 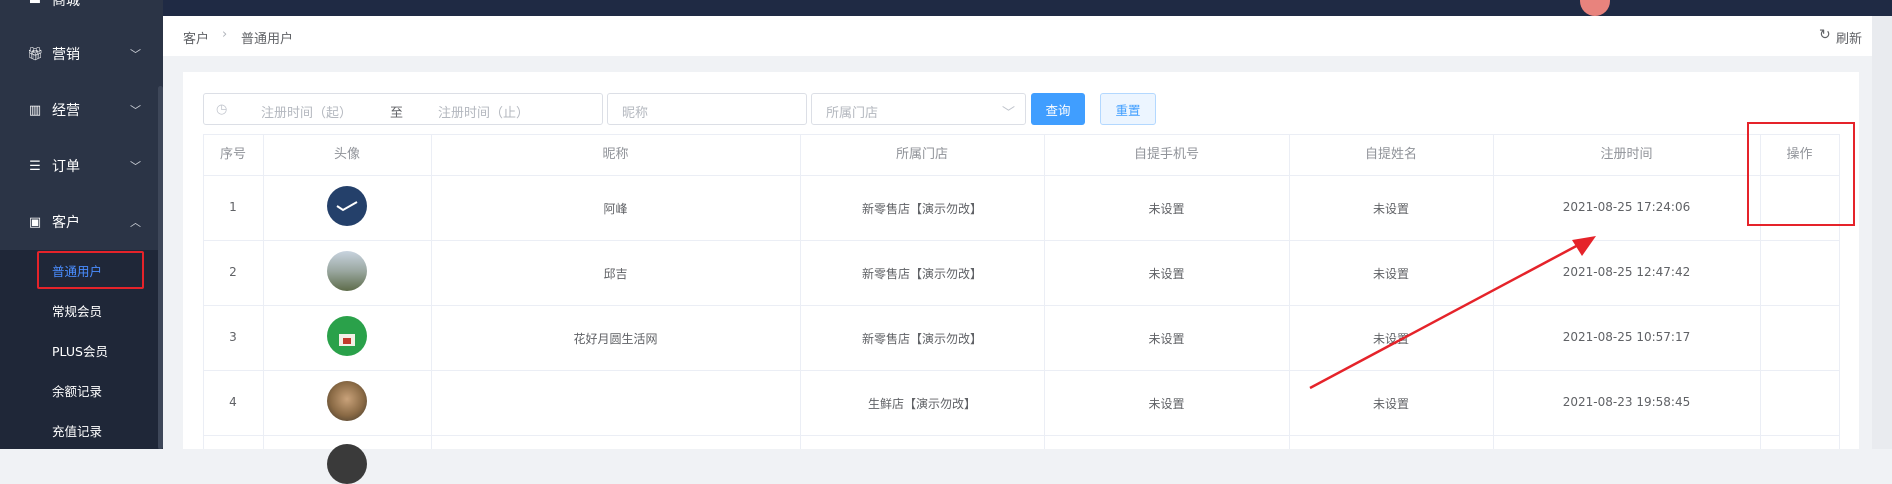 What do you see at coordinates (1452, 313) in the screenshot?
I see `annotation-arrow` at bounding box center [1452, 313].